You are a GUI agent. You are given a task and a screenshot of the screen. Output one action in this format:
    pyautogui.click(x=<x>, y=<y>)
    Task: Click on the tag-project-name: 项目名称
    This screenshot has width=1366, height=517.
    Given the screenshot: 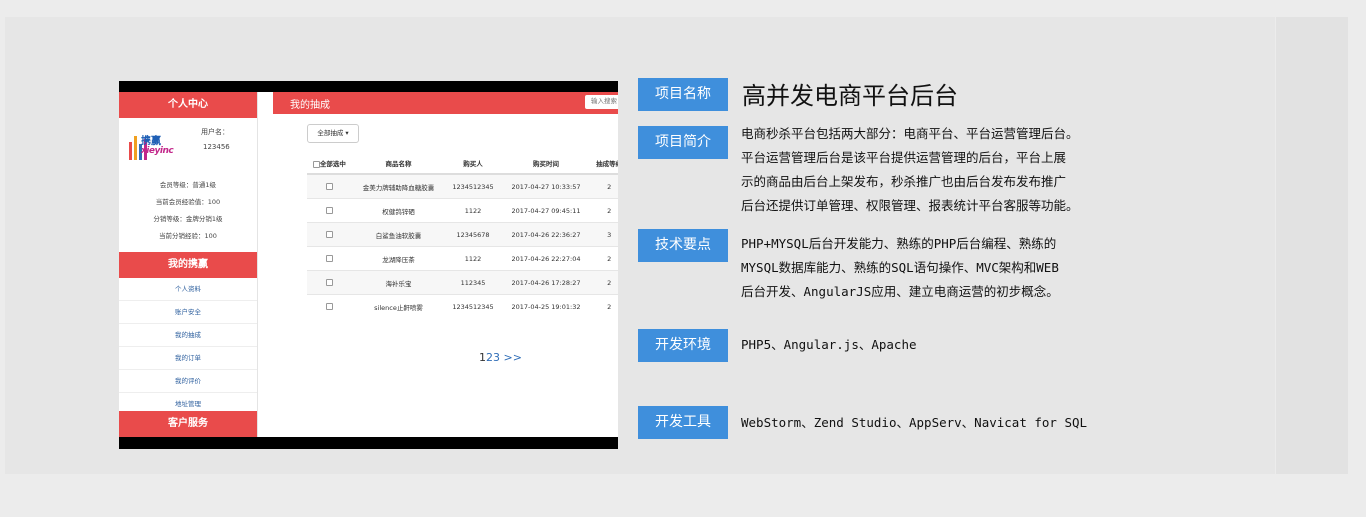 What is the action you would take?
    pyautogui.click(x=683, y=94)
    